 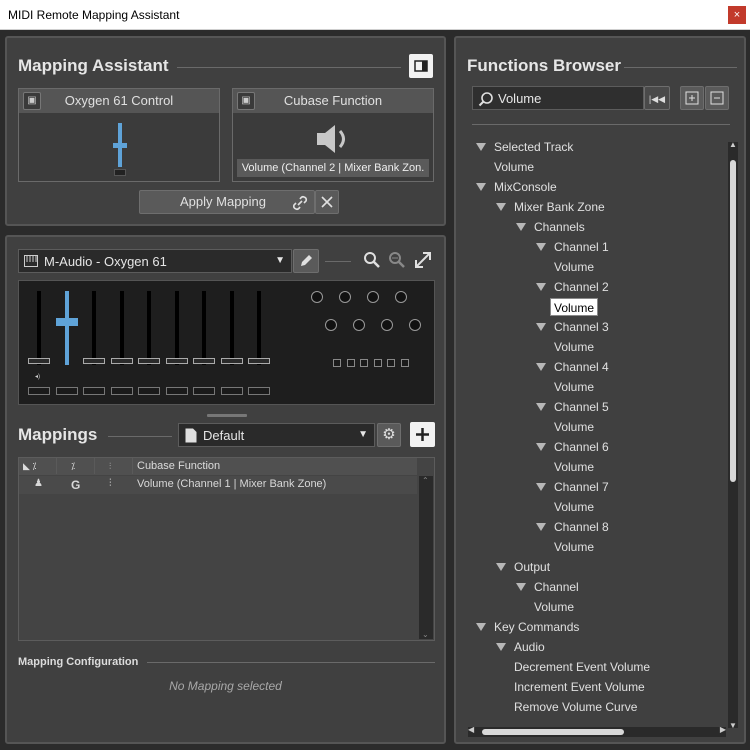 I want to click on tree-item: MixConsole, so click(x=525, y=187).